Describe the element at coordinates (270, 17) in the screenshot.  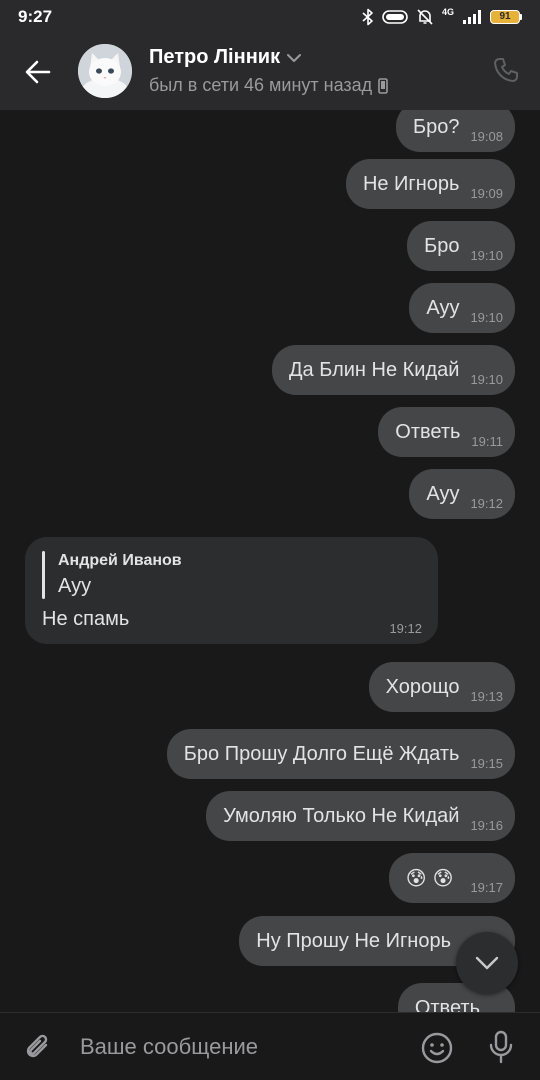
I see `status-bar: 9:27 4G 91` at that location.